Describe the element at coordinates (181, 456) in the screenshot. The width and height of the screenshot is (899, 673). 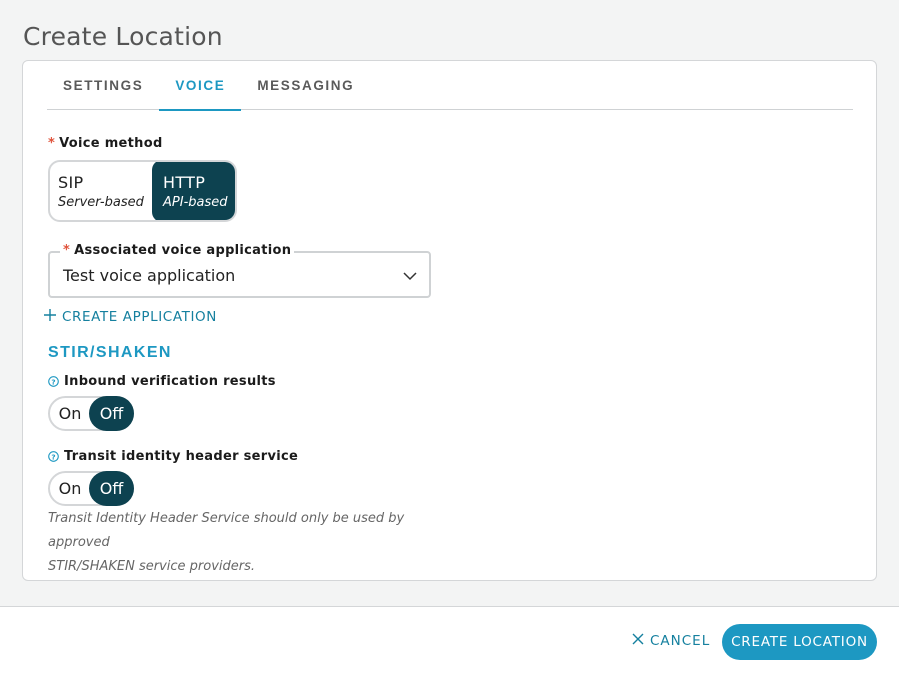
I see `transit-identity-label-text: Transit identity header service` at that location.